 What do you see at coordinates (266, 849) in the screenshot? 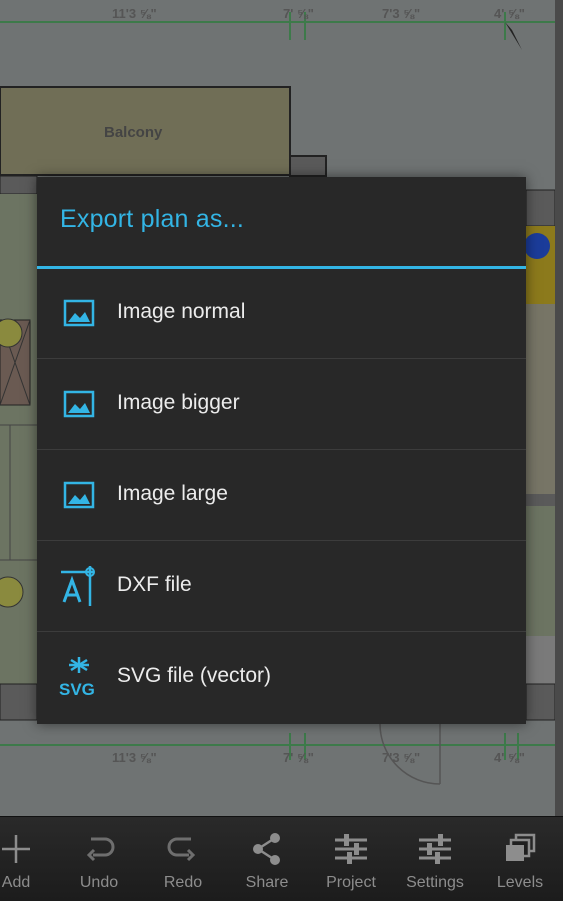
I see `share-icon` at bounding box center [266, 849].